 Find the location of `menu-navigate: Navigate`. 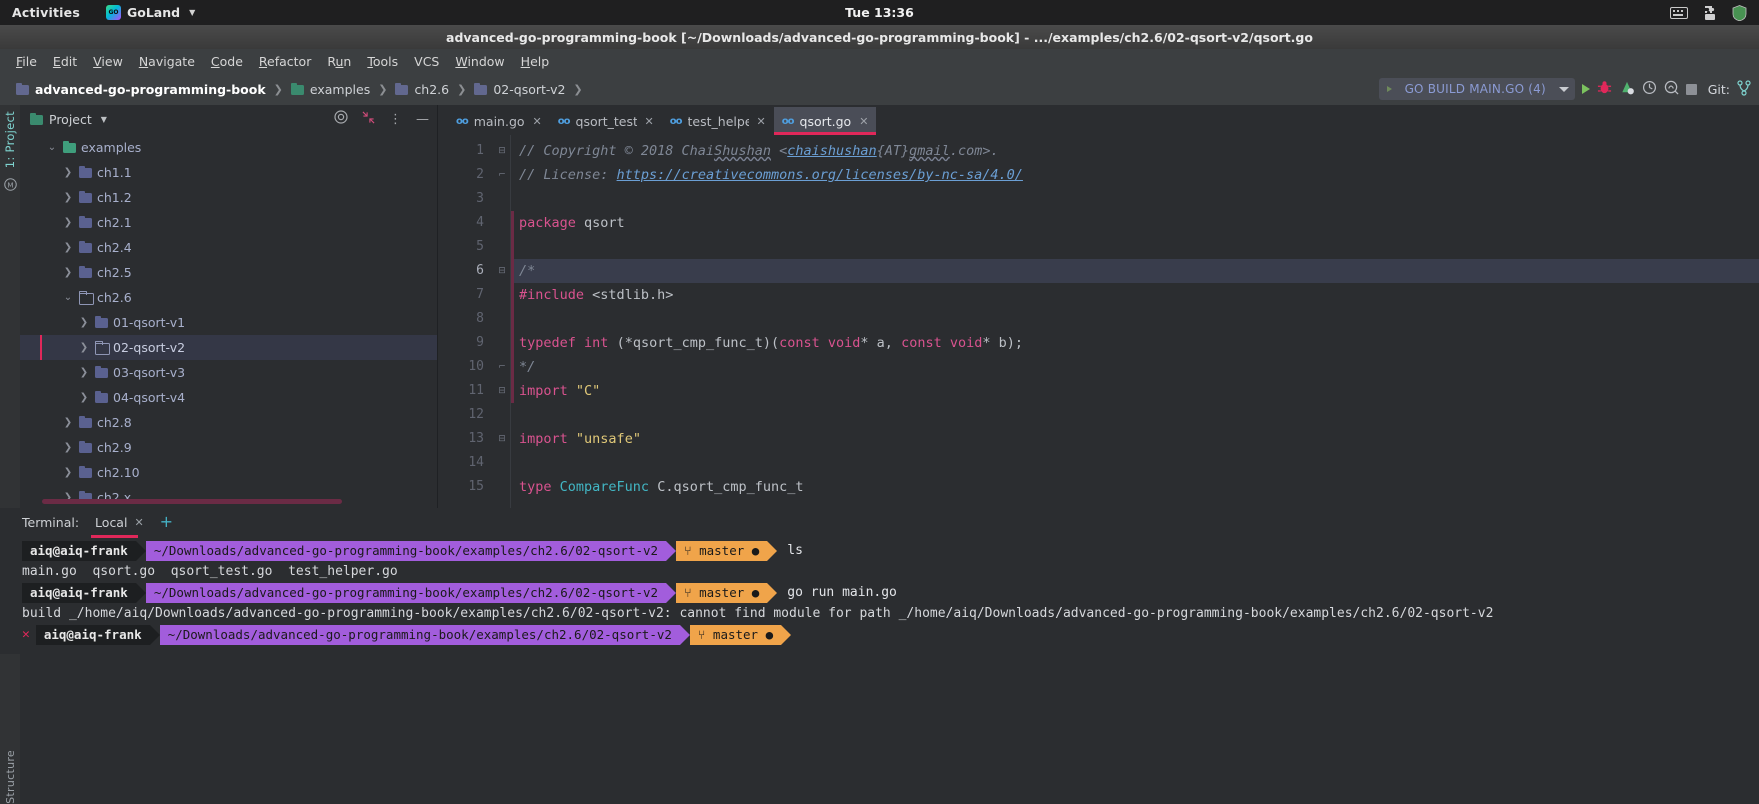

menu-navigate: Navigate is located at coordinates (167, 61).